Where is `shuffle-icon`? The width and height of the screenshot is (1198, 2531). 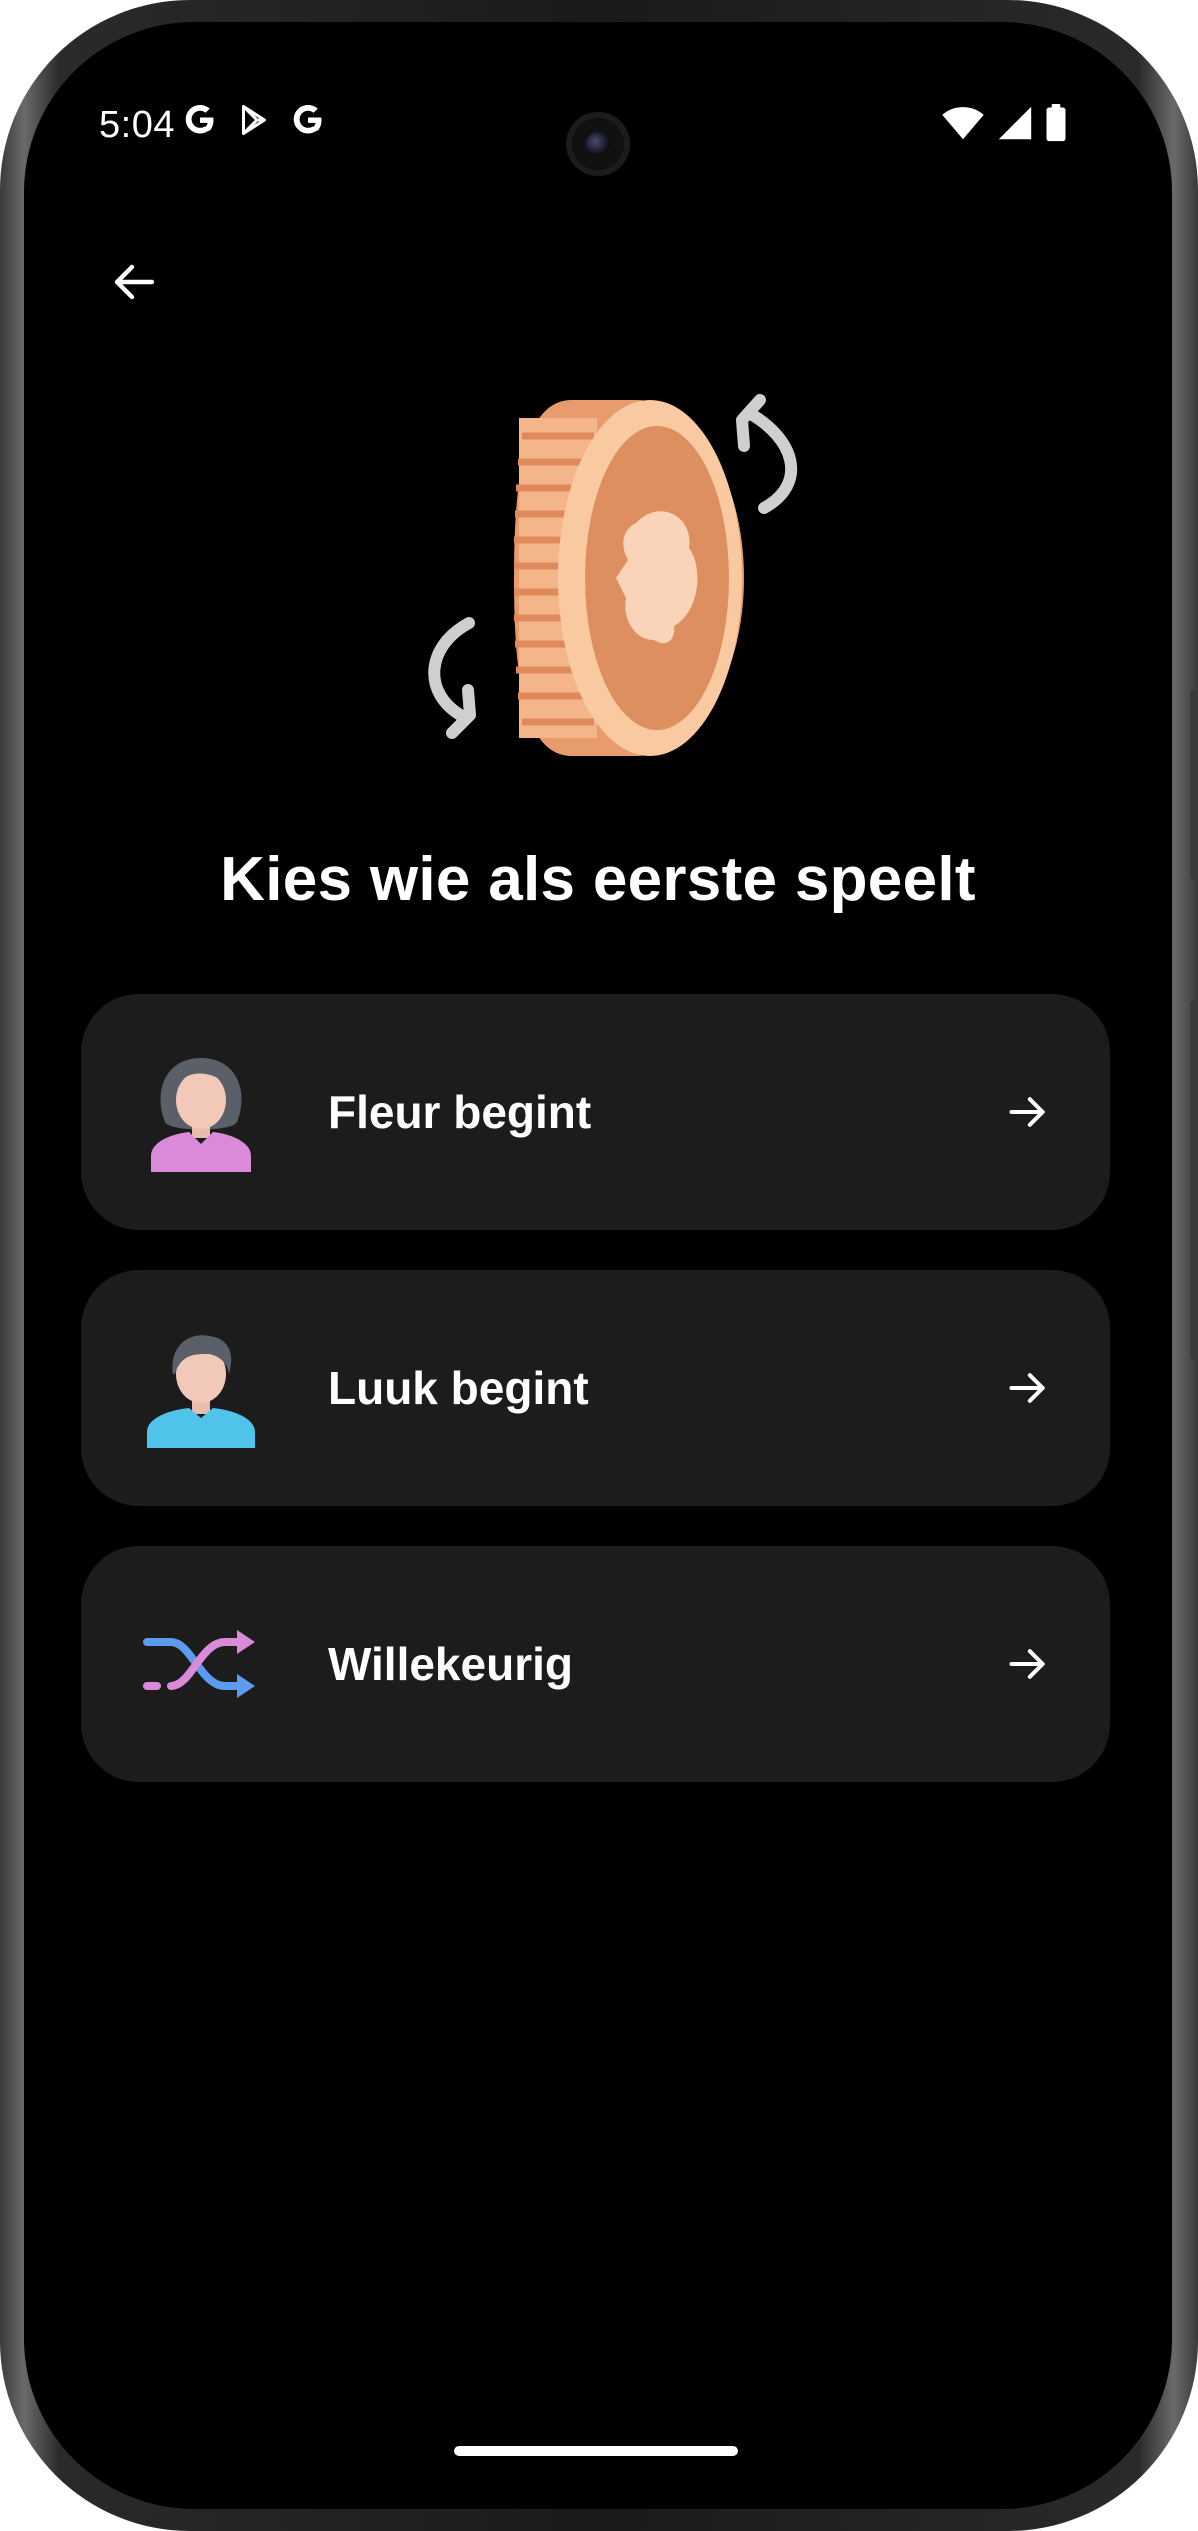 shuffle-icon is located at coordinates (199, 1664).